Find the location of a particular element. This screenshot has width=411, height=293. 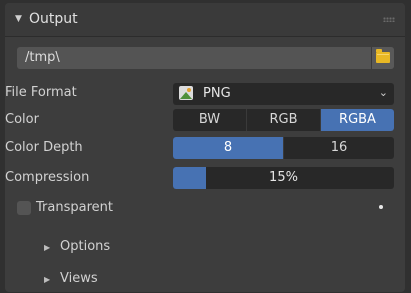

compression-label: Compression is located at coordinates (47, 177).